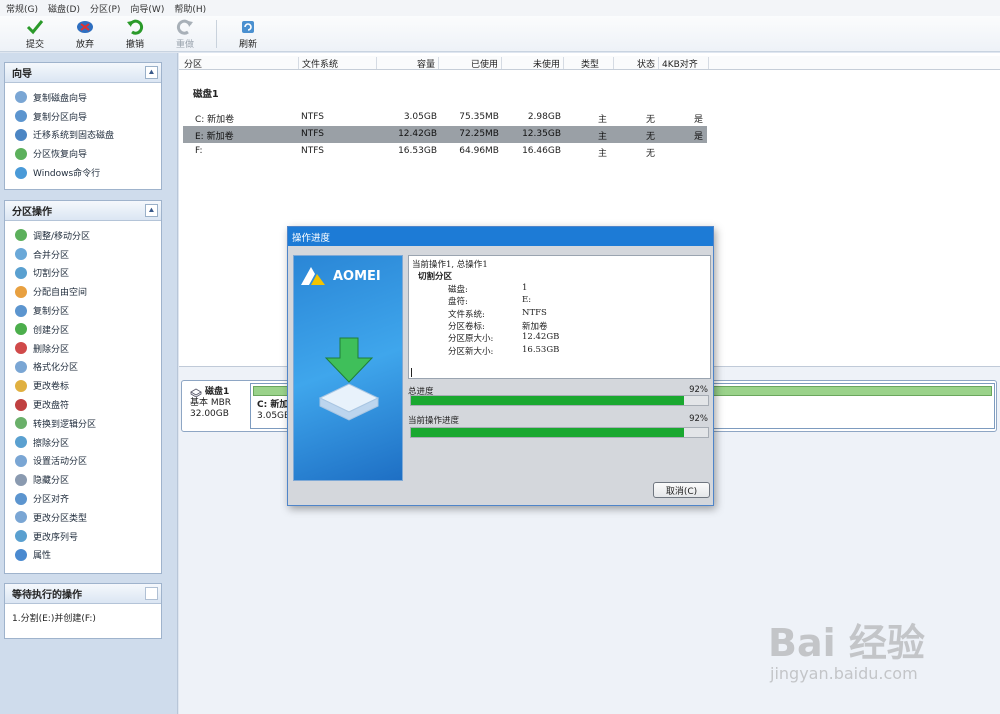  What do you see at coordinates (22, 74) in the screenshot?
I see `wizard-panel-title: 向导` at bounding box center [22, 74].